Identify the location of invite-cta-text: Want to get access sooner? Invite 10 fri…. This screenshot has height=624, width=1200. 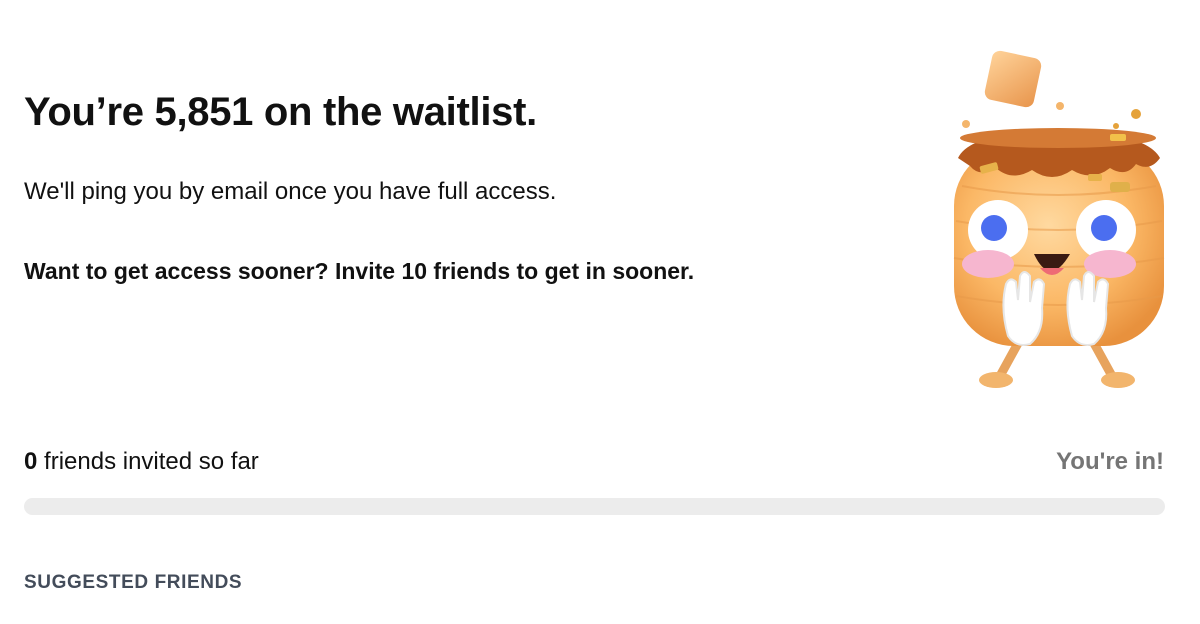
(359, 271).